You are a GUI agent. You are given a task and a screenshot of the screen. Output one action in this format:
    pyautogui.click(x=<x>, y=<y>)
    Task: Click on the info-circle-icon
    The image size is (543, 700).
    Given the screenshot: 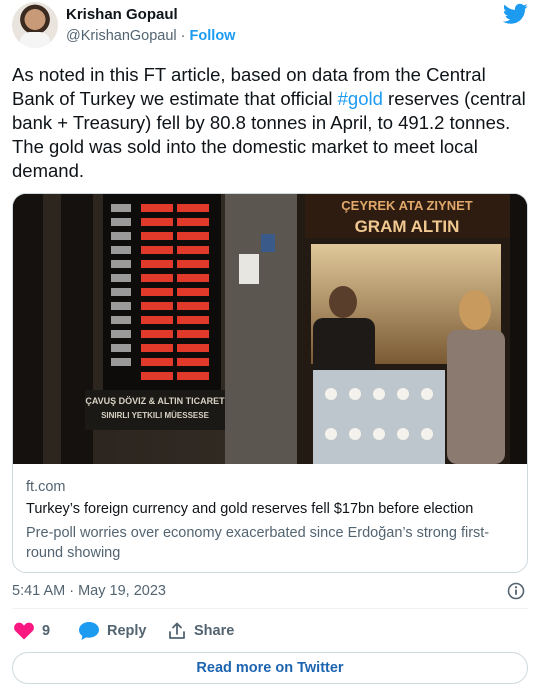 What is the action you would take?
    pyautogui.click(x=516, y=591)
    